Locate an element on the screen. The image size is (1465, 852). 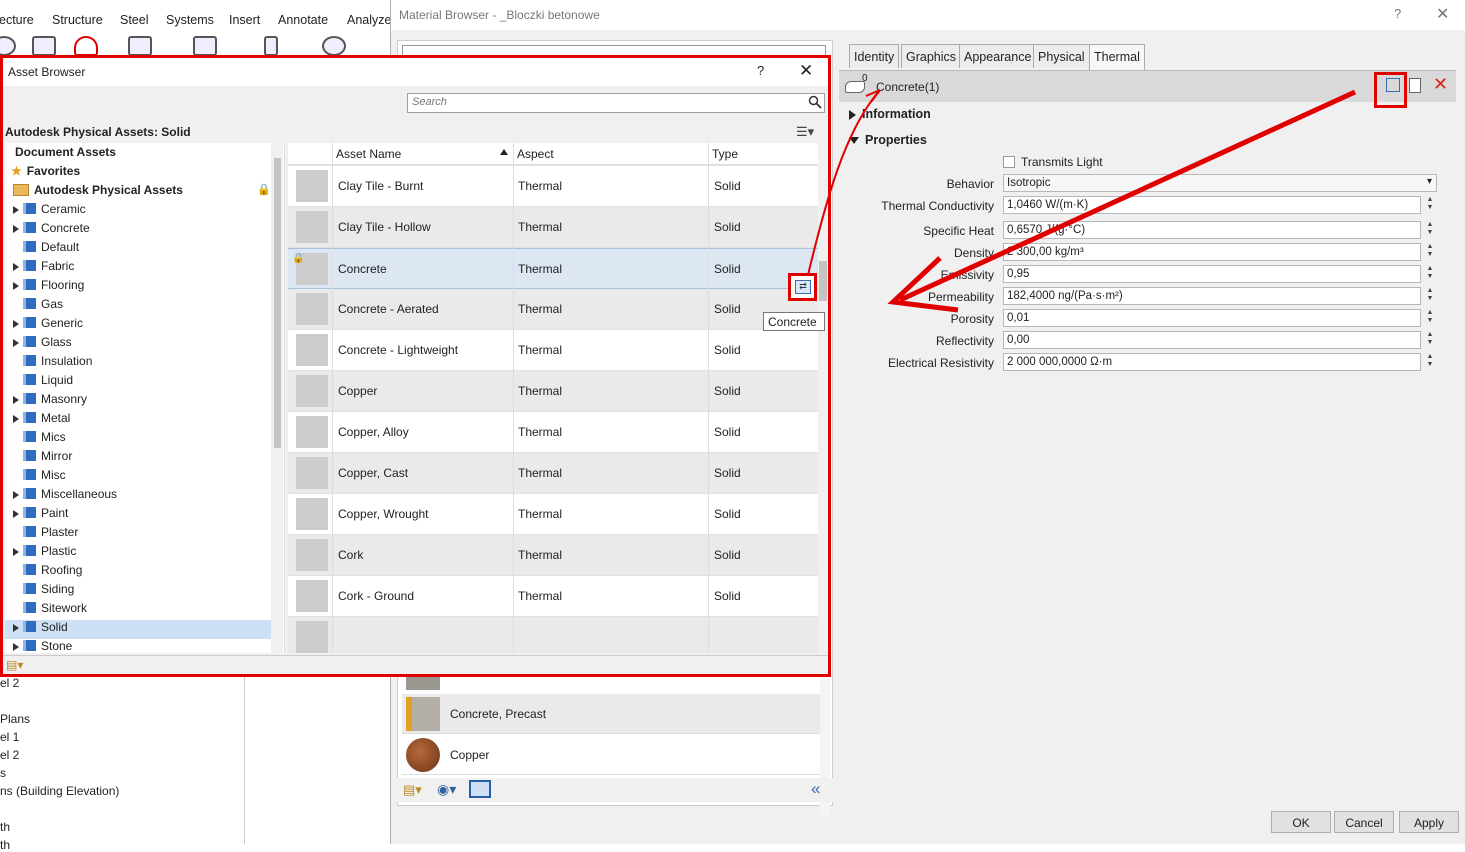
annotation-arrow-thin is located at coordinates (844, 182).